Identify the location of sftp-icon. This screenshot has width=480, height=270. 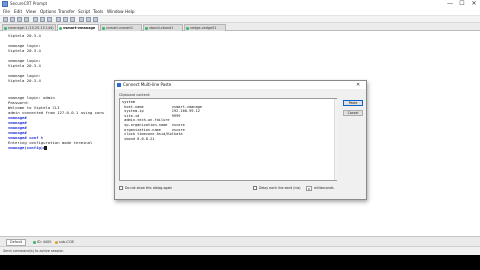
(81, 19).